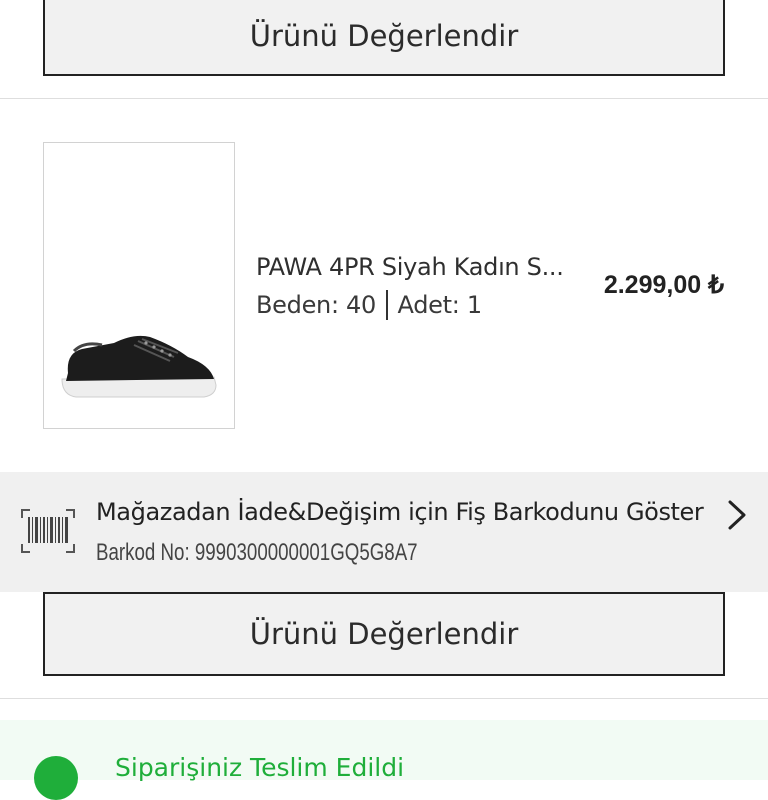 The height and width of the screenshot is (800, 768). I want to click on product-price: 2.299,00 ₺, so click(663, 285).